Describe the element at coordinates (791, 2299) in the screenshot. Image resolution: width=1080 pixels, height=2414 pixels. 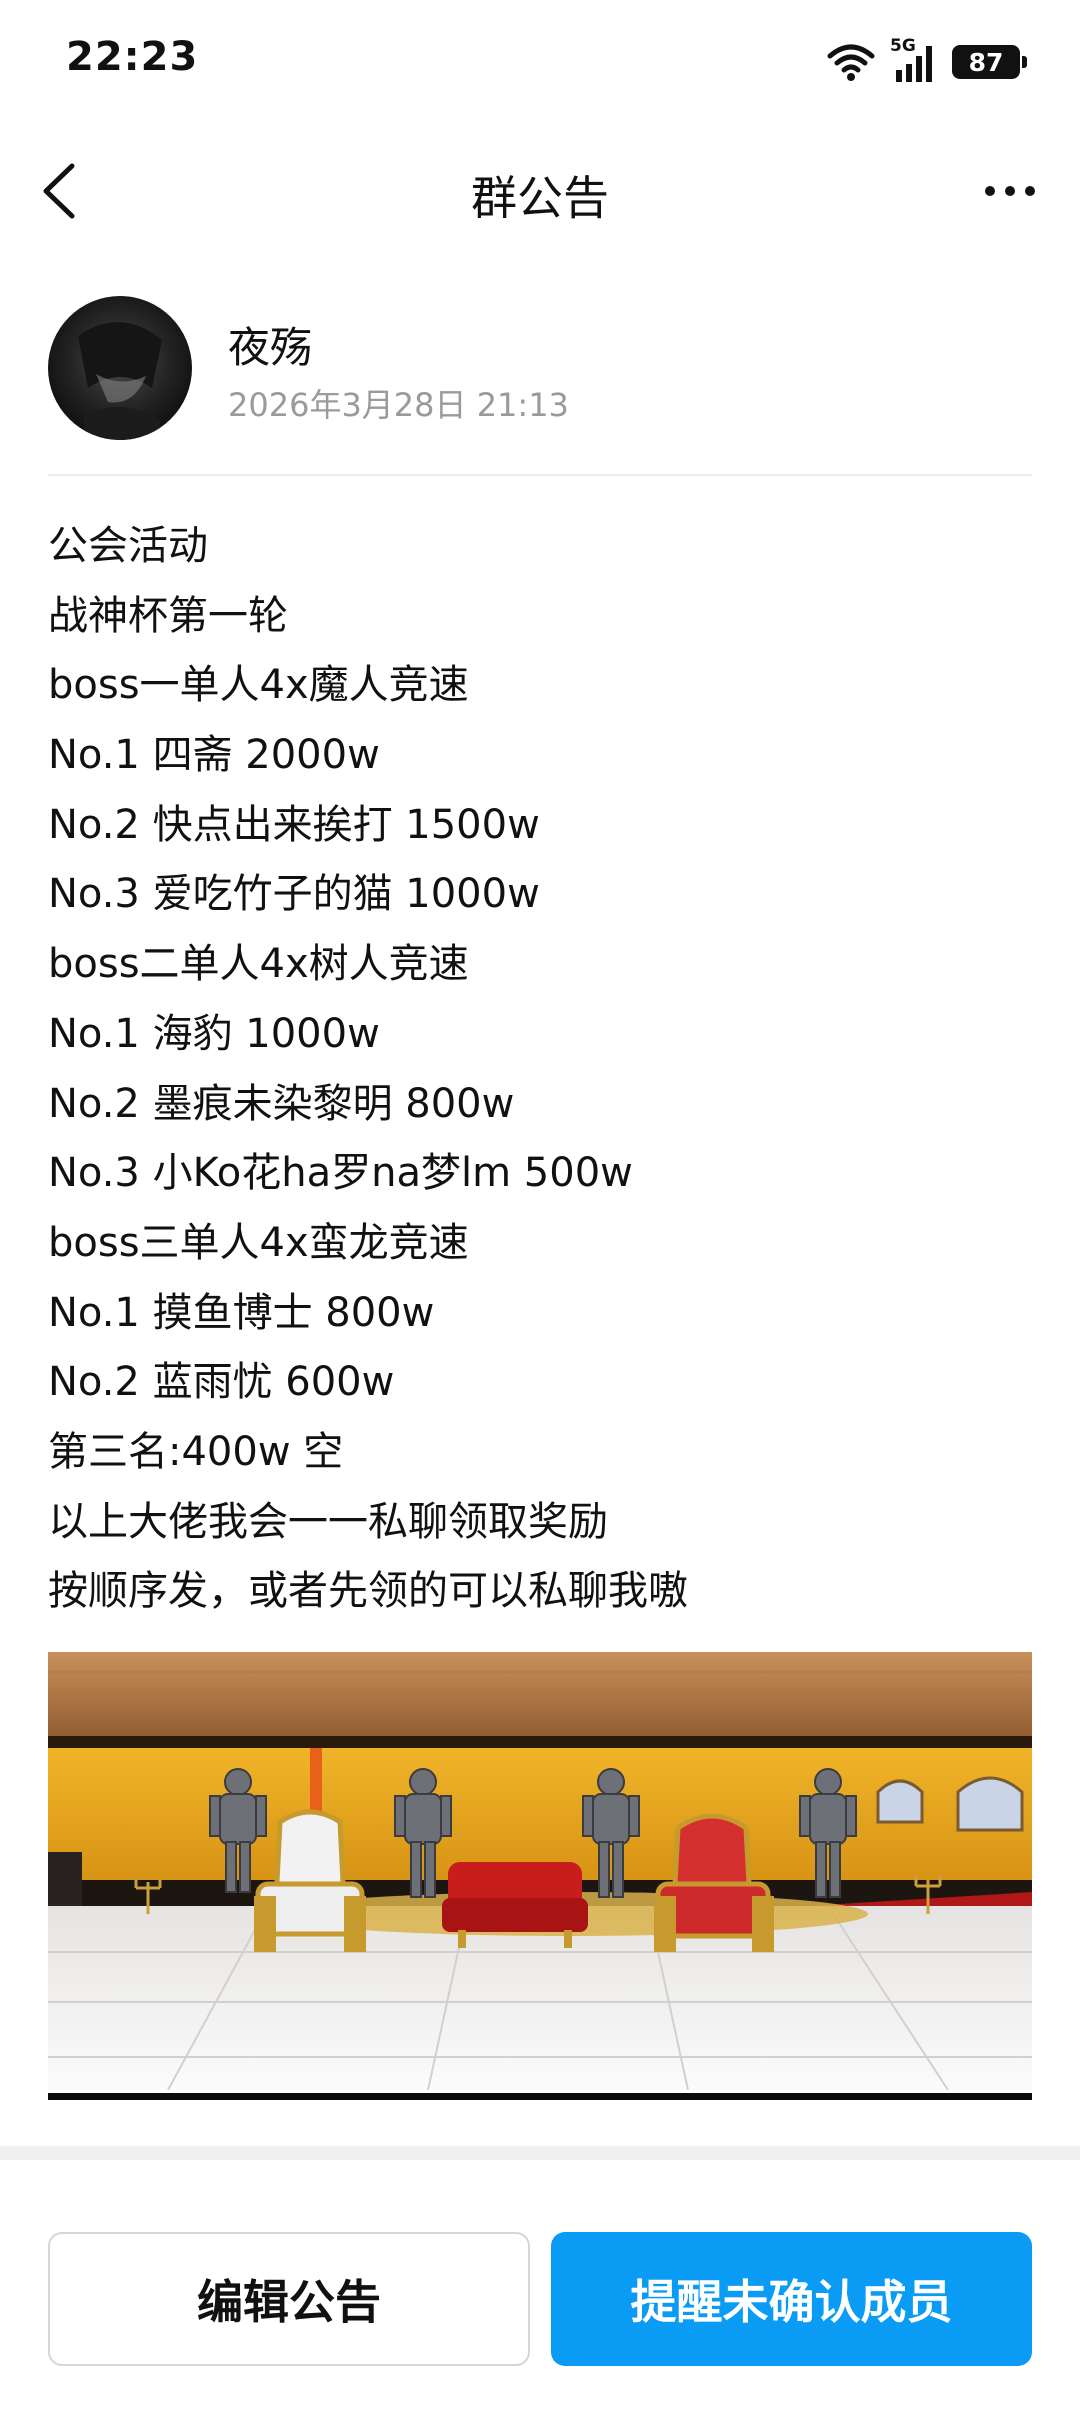
I see `remind-unconfirmed-button: 提醒未确认成员` at that location.